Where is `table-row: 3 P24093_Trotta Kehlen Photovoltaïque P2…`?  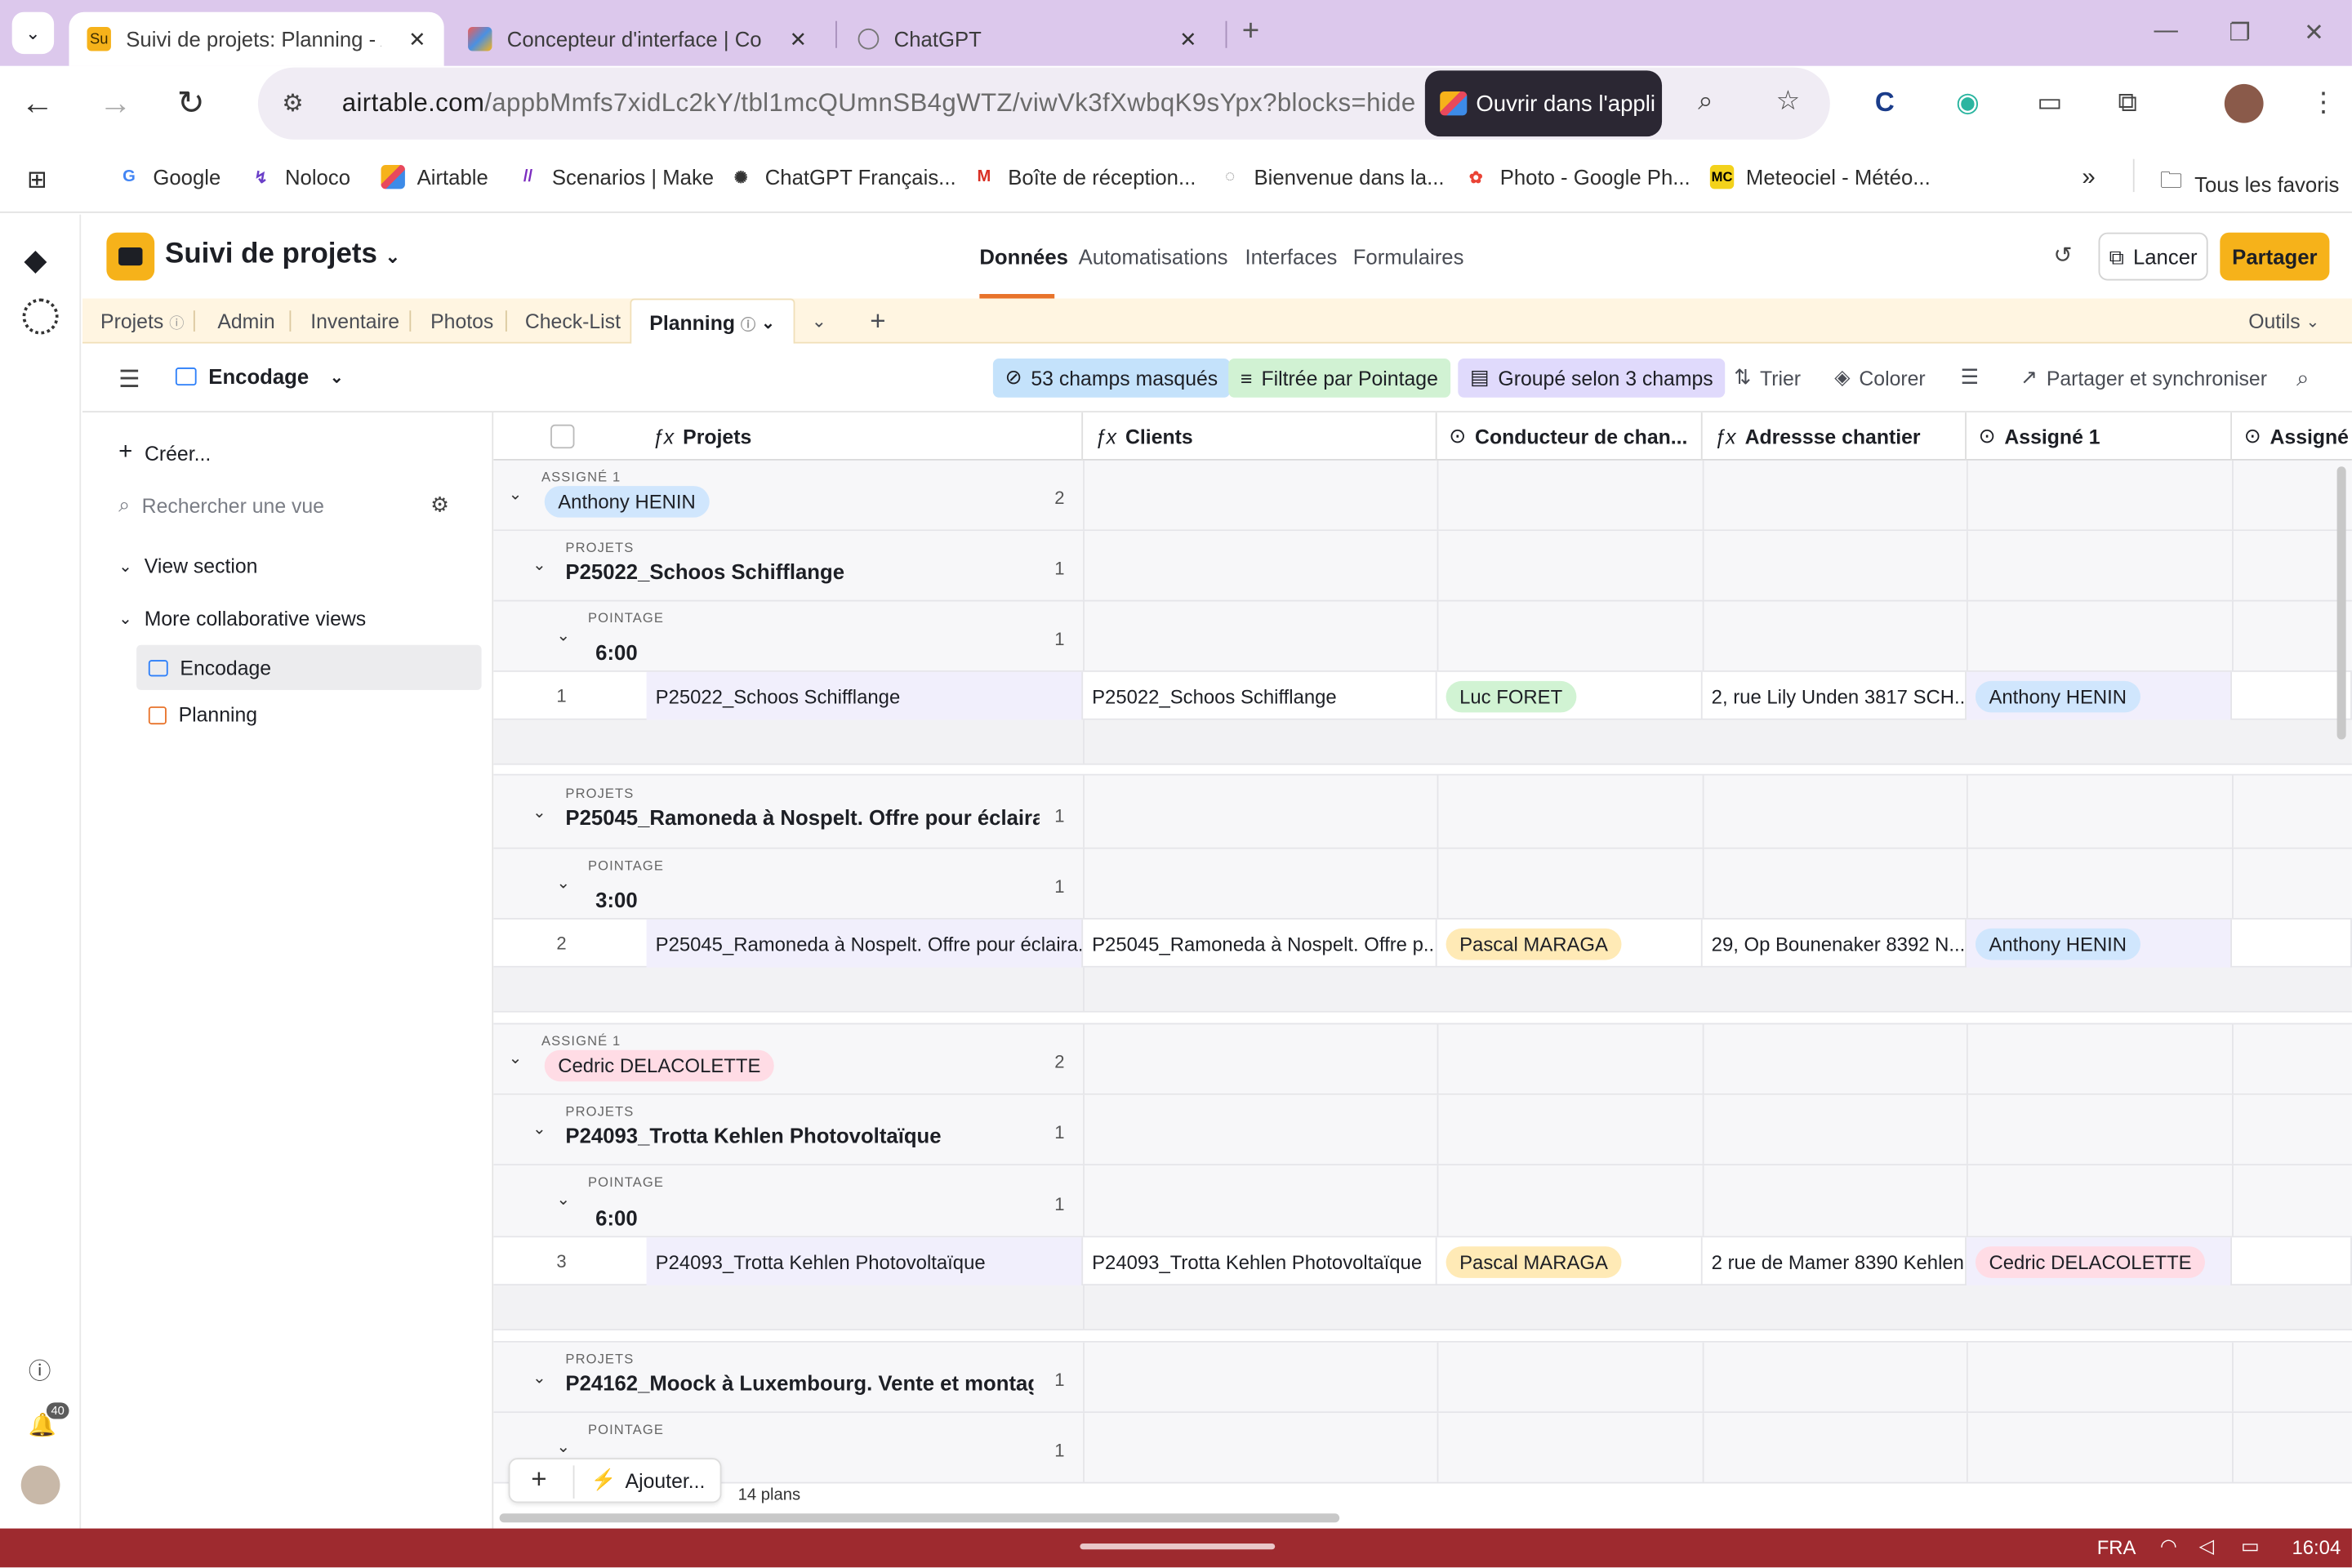 table-row: 3 P24093_Trotta Kehlen Photovoltaïque P2… is located at coordinates (1422, 1261).